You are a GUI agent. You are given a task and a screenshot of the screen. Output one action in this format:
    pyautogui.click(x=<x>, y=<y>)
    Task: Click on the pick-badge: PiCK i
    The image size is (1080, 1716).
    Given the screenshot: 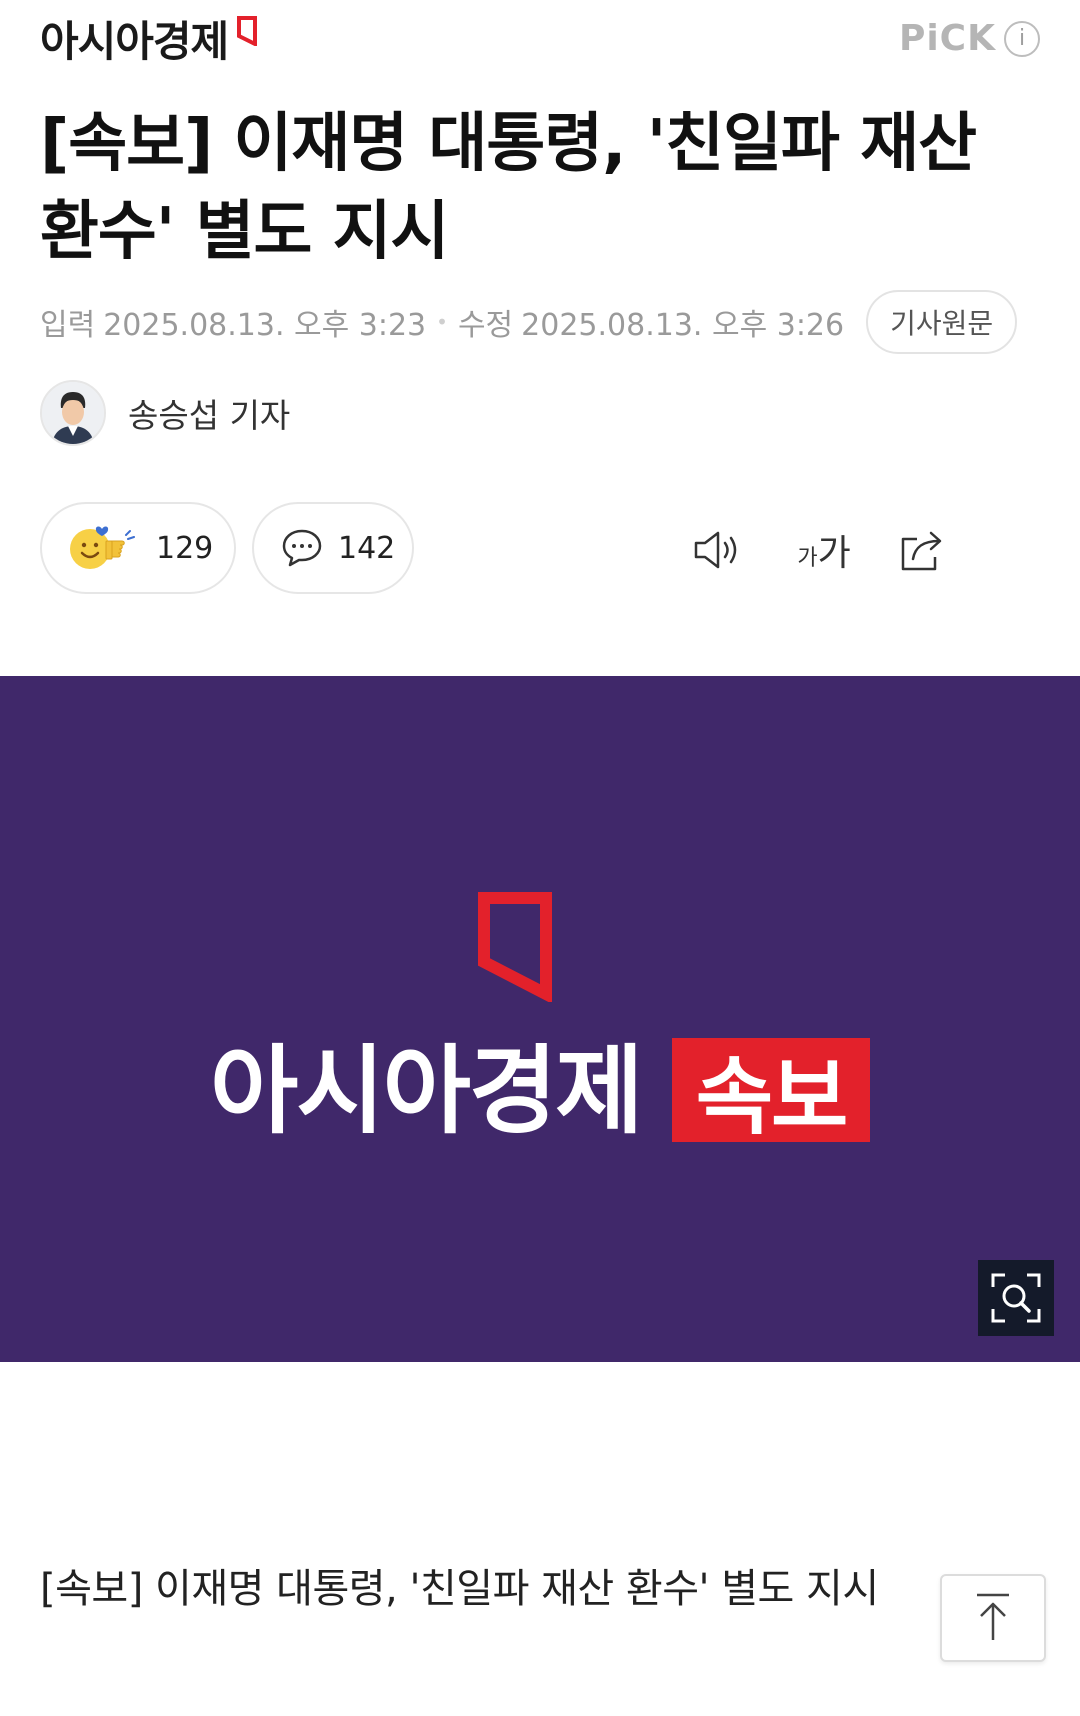 What is the action you would take?
    pyautogui.click(x=969, y=38)
    